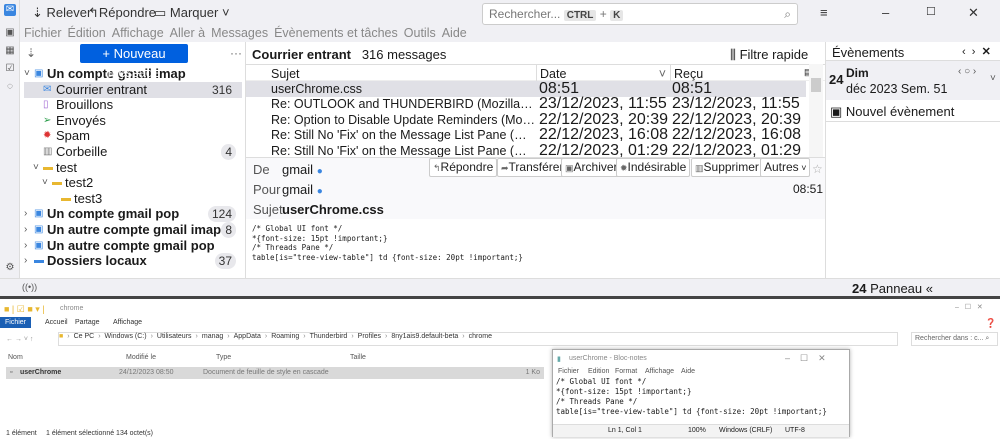 This screenshot has height=439, width=1000. I want to click on folder-item: ▬ test3, so click(133, 199).